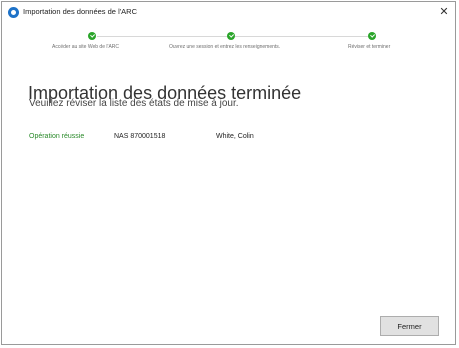 This screenshot has height=348, width=459. Describe the element at coordinates (372, 36) in the screenshot. I see `step-3-check-icon` at that location.